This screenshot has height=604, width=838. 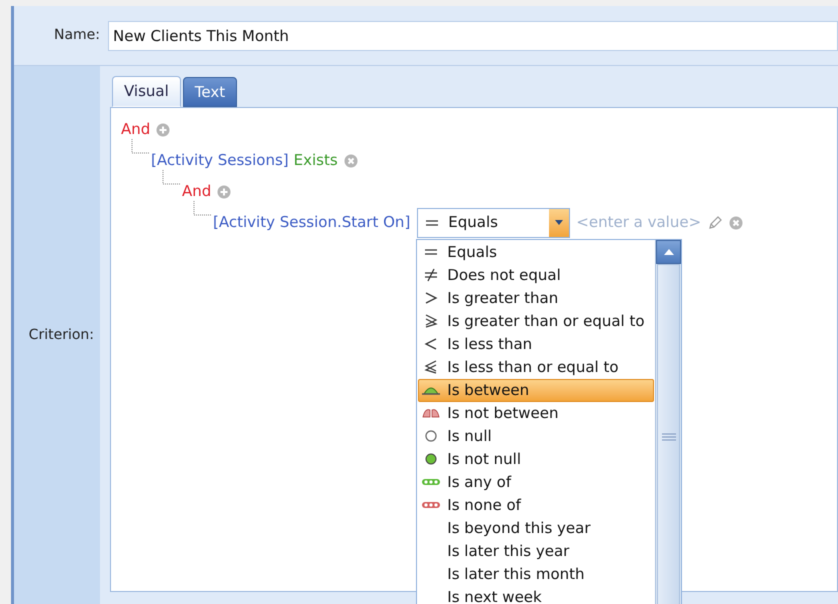 What do you see at coordinates (61, 335) in the screenshot?
I see `criterion-label: Criterion:` at bounding box center [61, 335].